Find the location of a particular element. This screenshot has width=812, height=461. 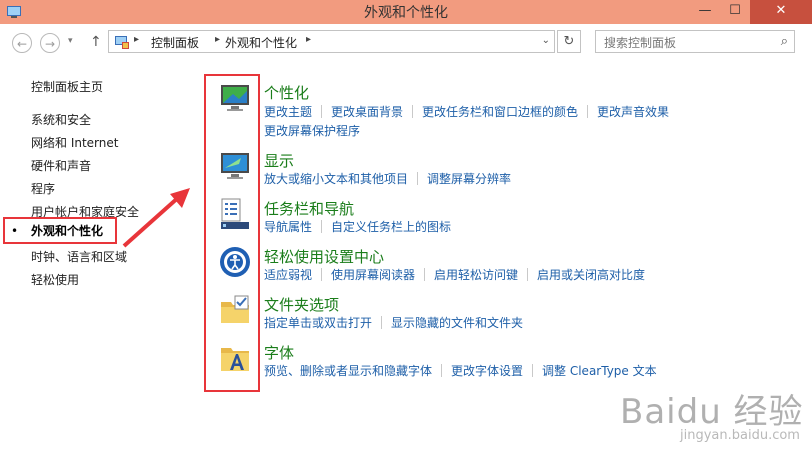

sidebar-item-programs: 程序 is located at coordinates (43, 188).